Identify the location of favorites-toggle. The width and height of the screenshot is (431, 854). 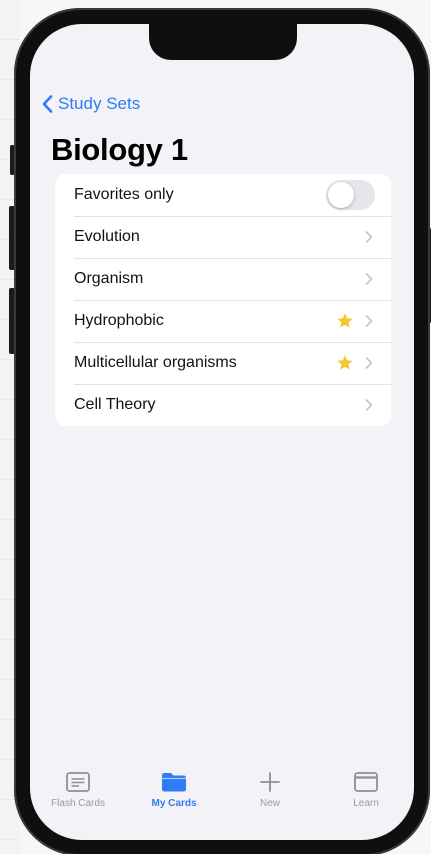
(350, 195).